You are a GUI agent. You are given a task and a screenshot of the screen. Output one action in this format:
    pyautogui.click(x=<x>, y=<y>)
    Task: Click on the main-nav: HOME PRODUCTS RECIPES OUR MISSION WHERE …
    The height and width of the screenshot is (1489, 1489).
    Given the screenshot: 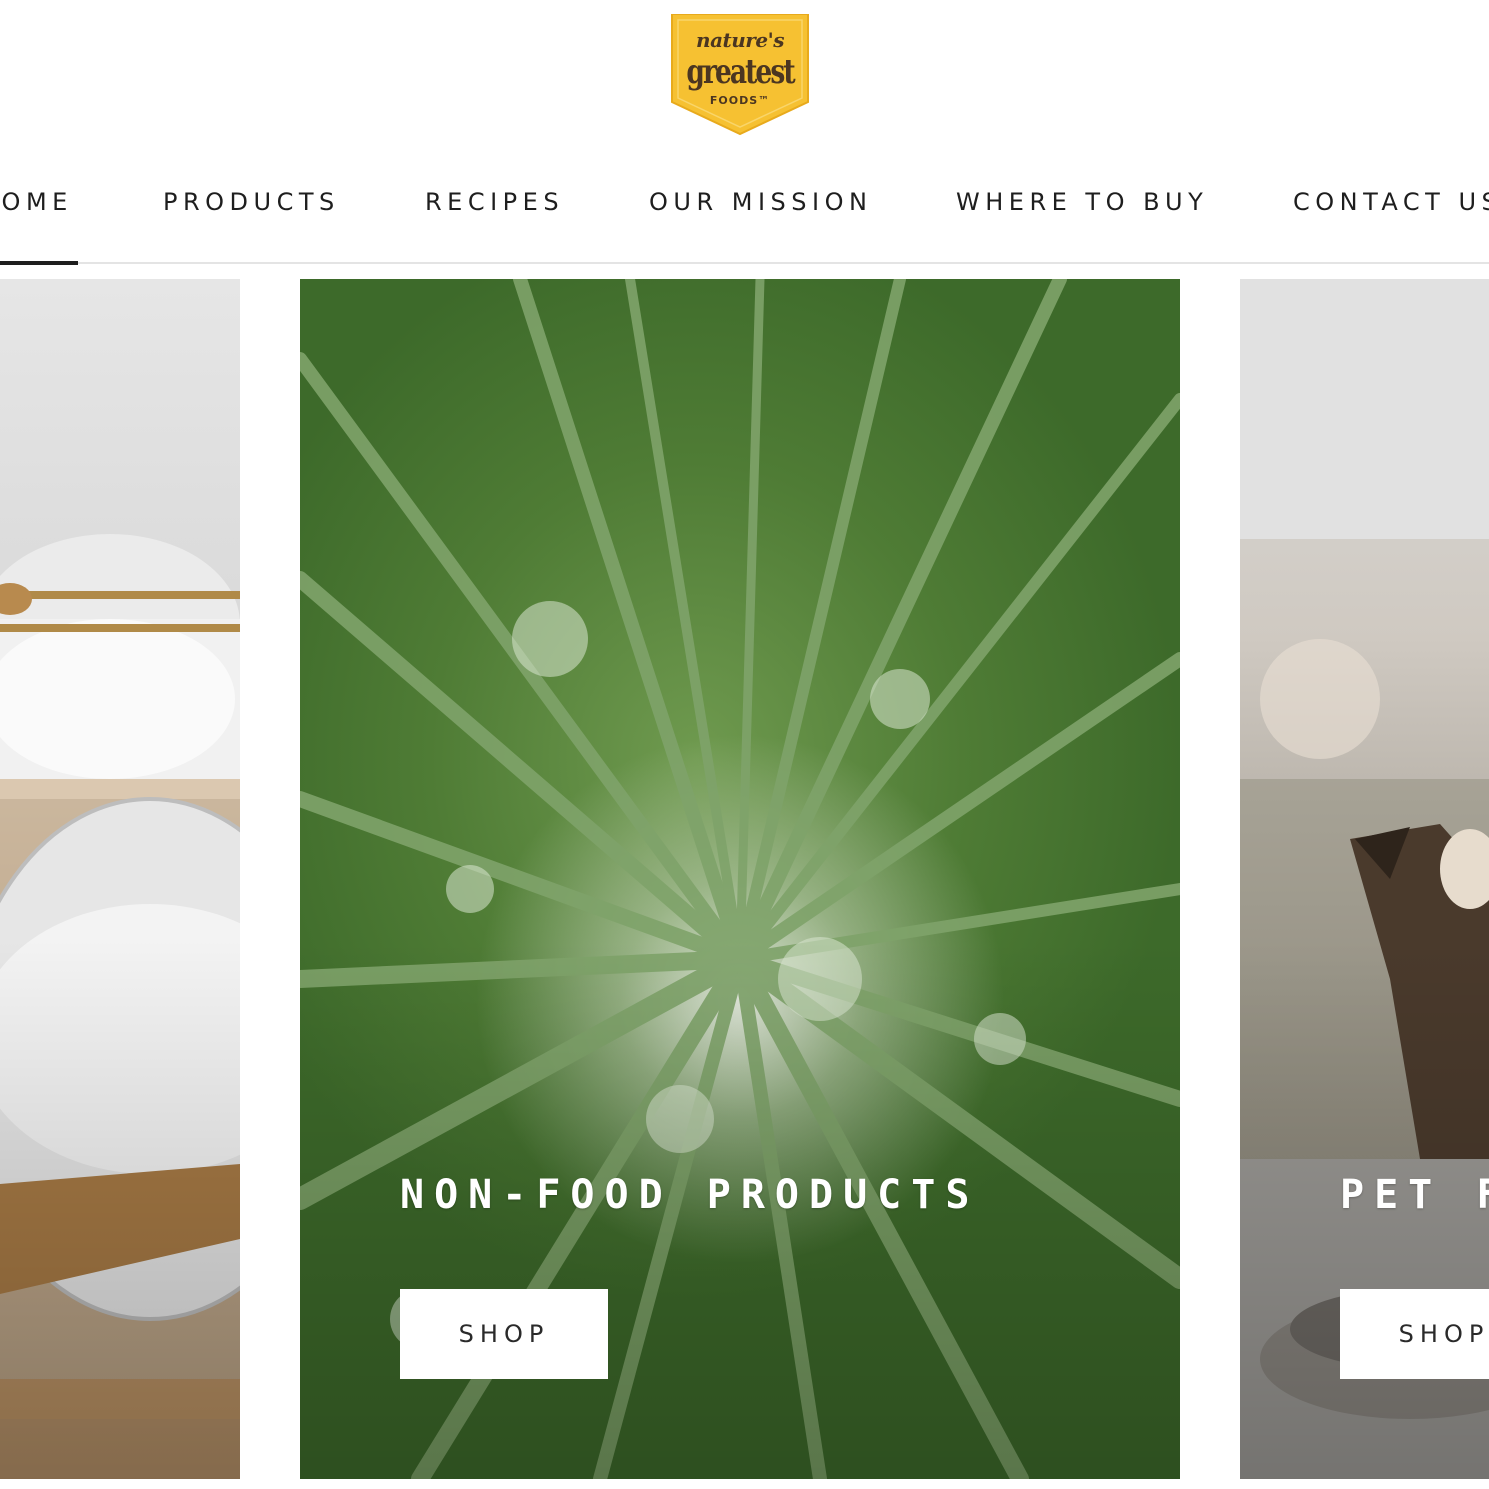 What is the action you would take?
    pyautogui.click(x=744, y=208)
    